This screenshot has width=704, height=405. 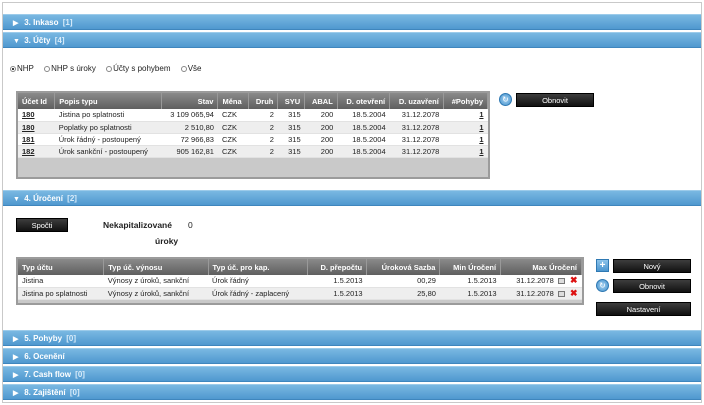 I want to click on account-id-link: 181, so click(x=28, y=139).